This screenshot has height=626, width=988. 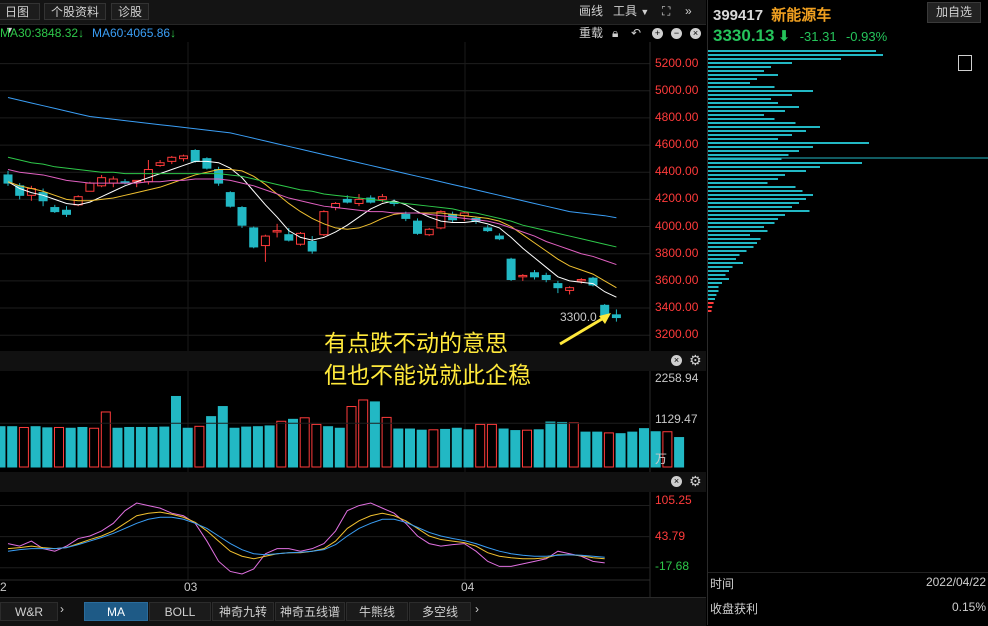 I want to click on profit-value: 0.15%, so click(x=968, y=607).